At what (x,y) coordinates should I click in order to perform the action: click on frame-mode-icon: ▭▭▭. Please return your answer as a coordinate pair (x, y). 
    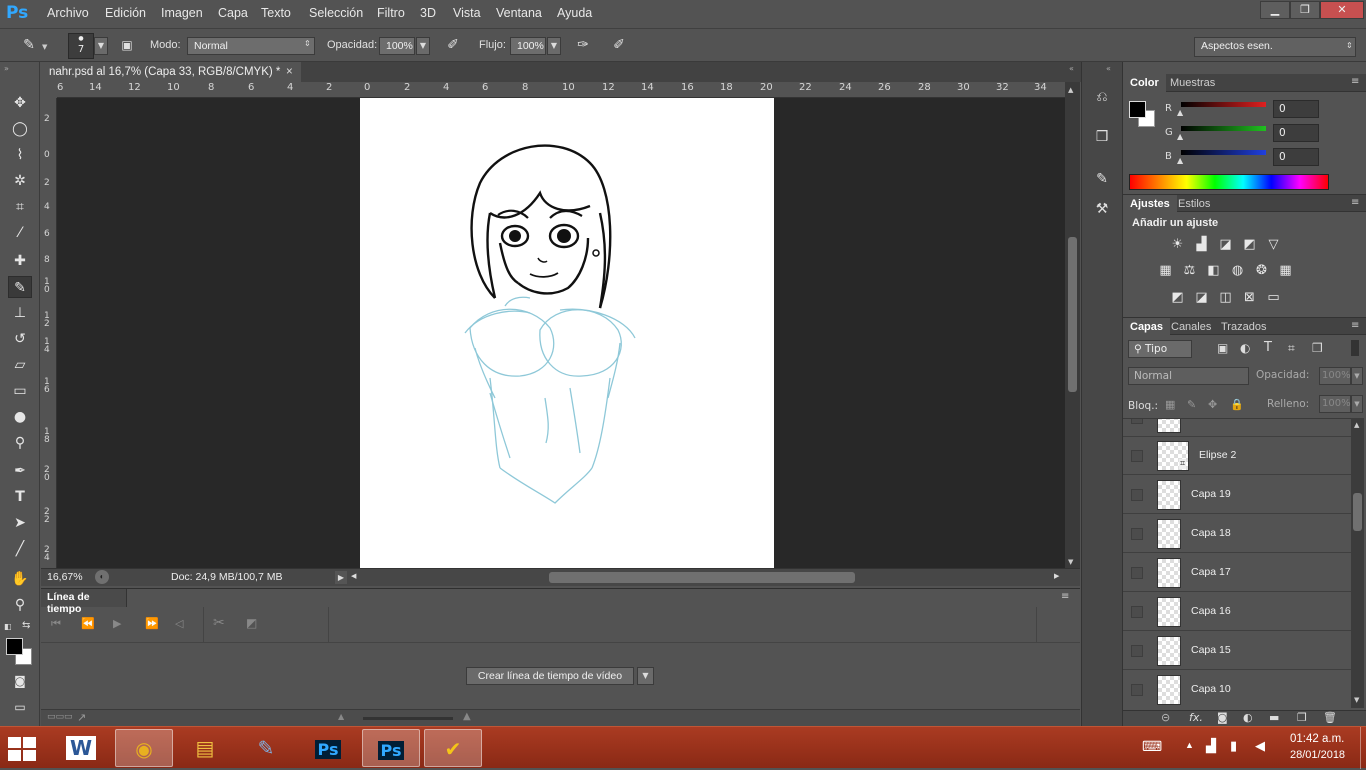
    Looking at the image, I should click on (60, 717).